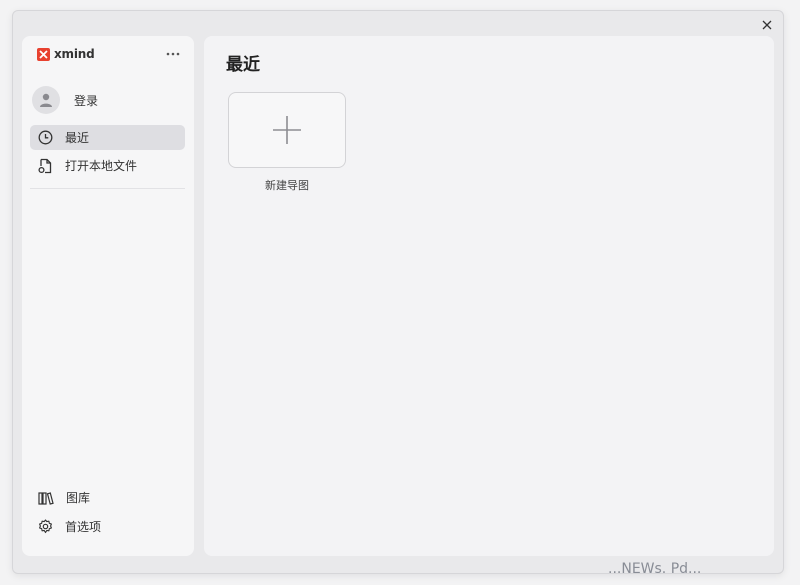 Image resolution: width=800 pixels, height=585 pixels. I want to click on gear-icon, so click(45, 526).